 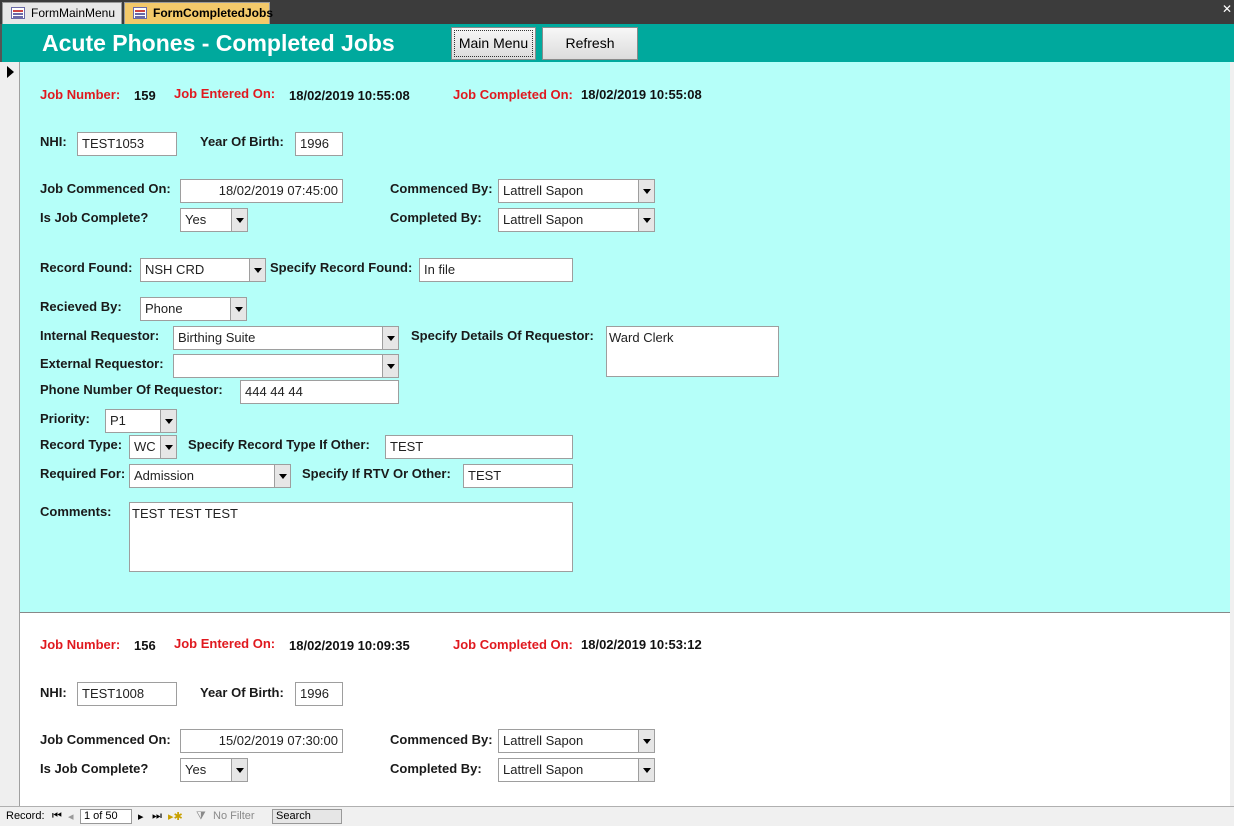 What do you see at coordinates (127, 144) in the screenshot?
I see `nhi-field: TEST1053` at bounding box center [127, 144].